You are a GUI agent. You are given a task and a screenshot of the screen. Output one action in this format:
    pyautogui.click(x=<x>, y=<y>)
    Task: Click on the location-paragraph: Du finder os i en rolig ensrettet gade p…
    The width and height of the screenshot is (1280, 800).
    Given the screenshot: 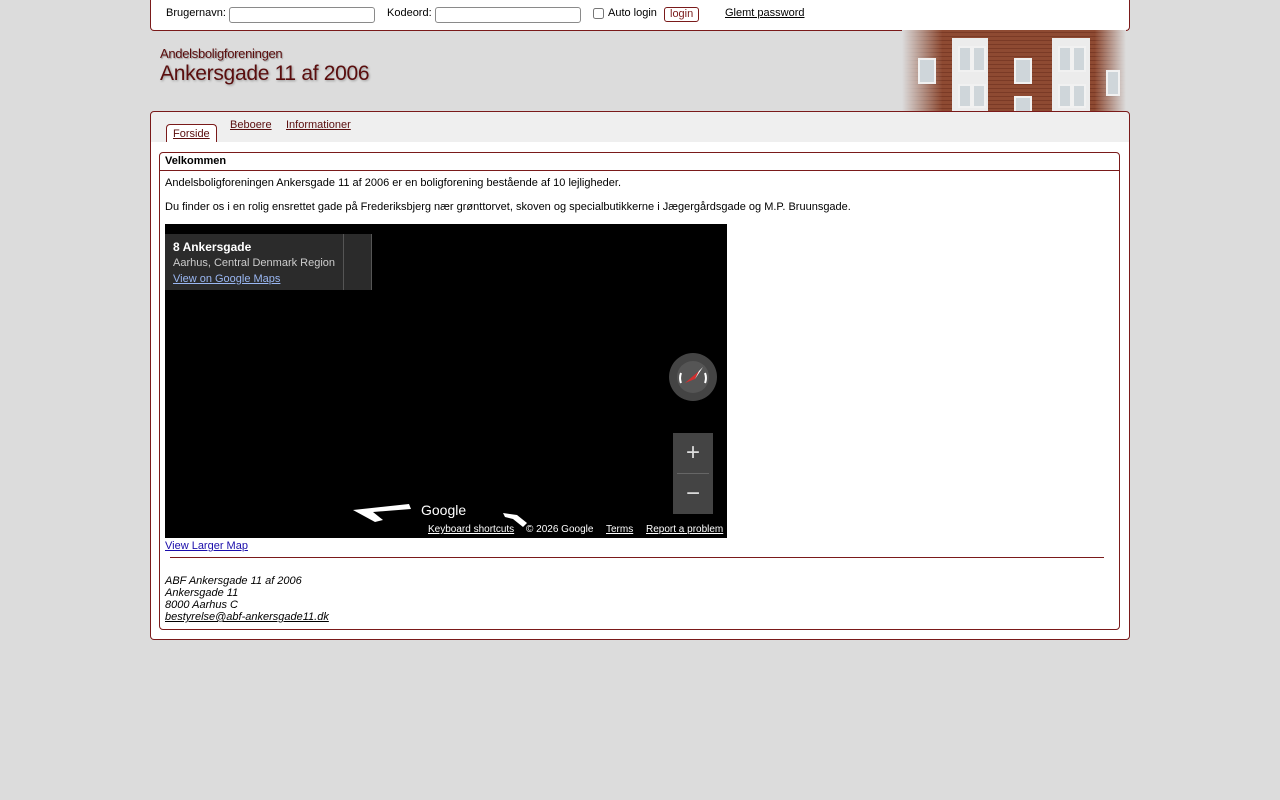 What is the action you would take?
    pyautogui.click(x=508, y=207)
    